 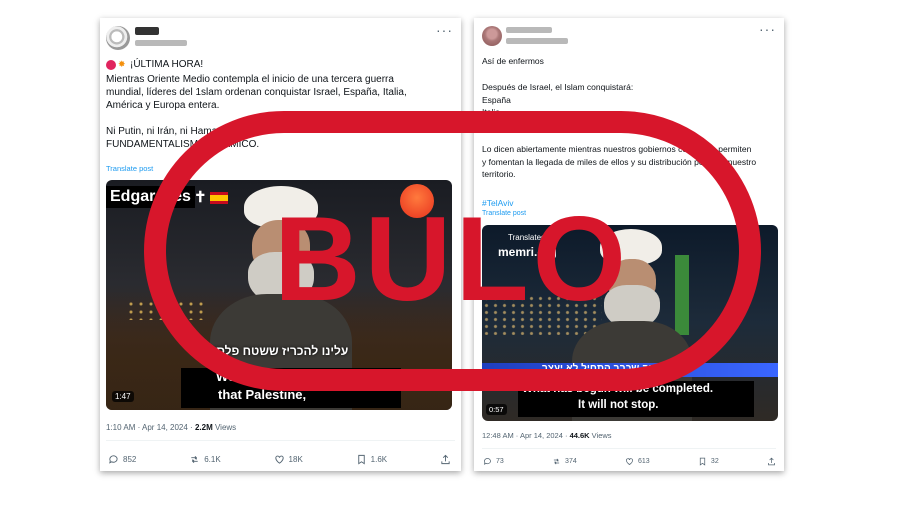 I want to click on reply-count: 73, so click(x=500, y=461).